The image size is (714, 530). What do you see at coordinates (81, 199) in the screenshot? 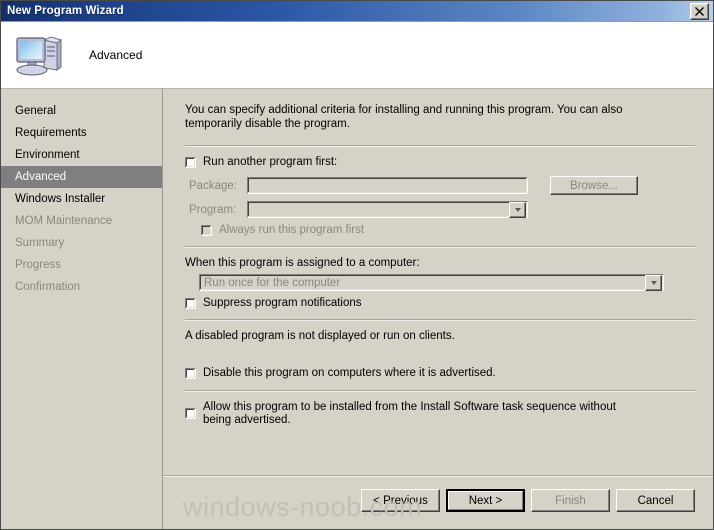
I see `sidebar-item-windows-installer: Windows Installer` at bounding box center [81, 199].